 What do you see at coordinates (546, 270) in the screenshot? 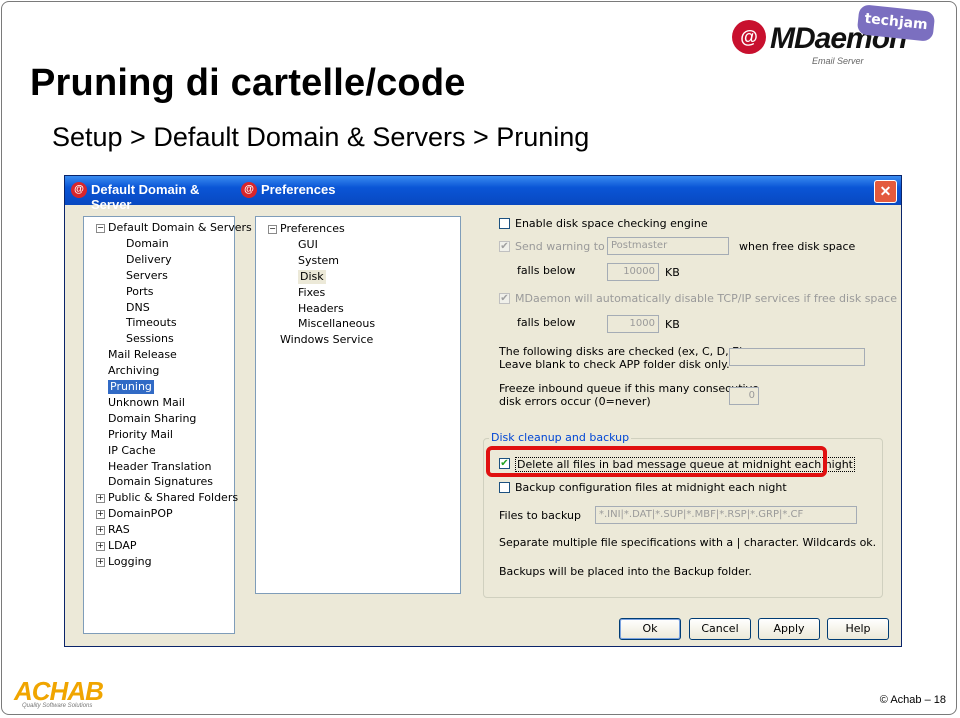
I see `falls-below-label-1: falls below` at bounding box center [546, 270].